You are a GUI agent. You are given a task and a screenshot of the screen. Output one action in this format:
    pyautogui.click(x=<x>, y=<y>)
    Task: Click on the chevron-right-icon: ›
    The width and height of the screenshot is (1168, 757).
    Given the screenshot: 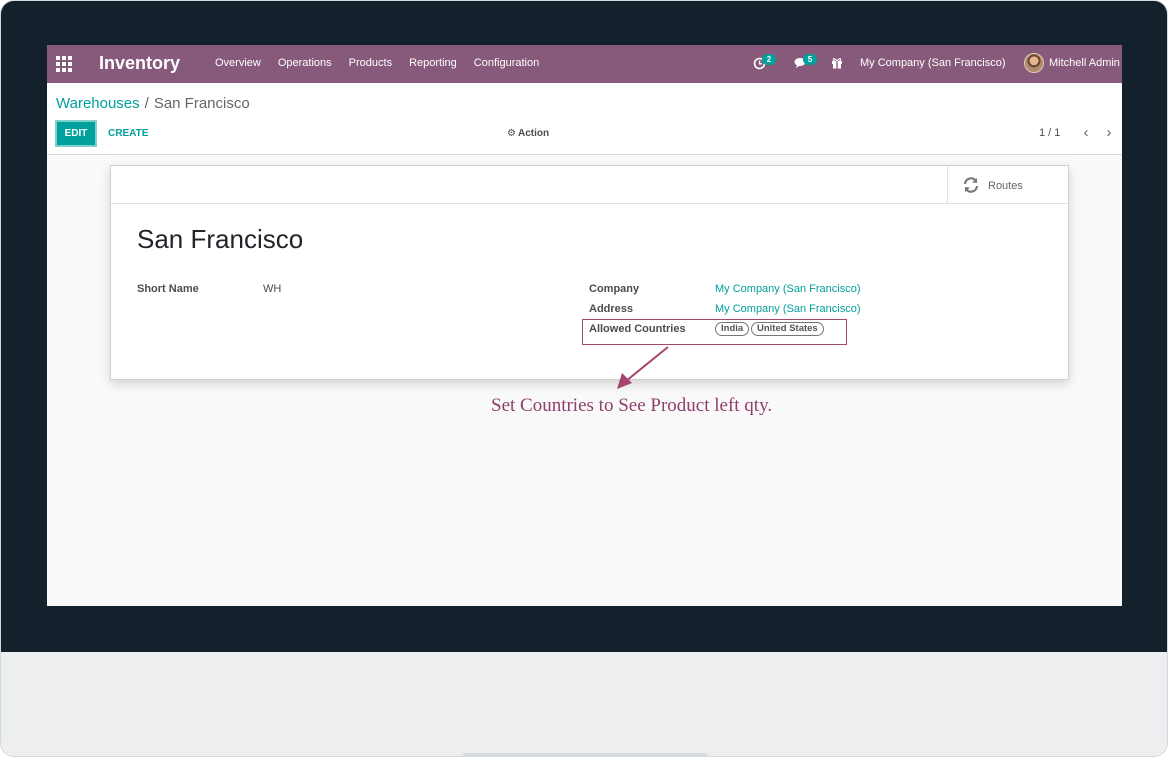 What is the action you would take?
    pyautogui.click(x=1109, y=132)
    